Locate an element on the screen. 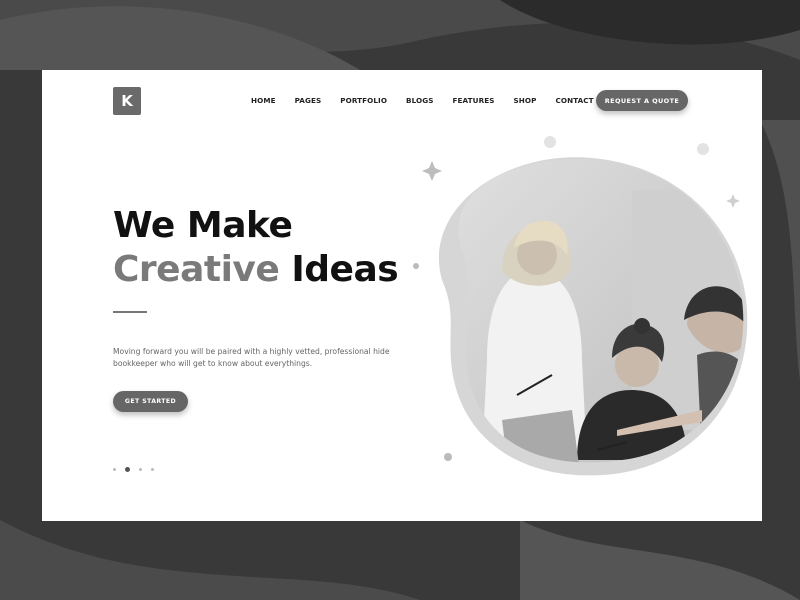 This screenshot has width=800, height=600. logo-letter: K is located at coordinates (127, 101).